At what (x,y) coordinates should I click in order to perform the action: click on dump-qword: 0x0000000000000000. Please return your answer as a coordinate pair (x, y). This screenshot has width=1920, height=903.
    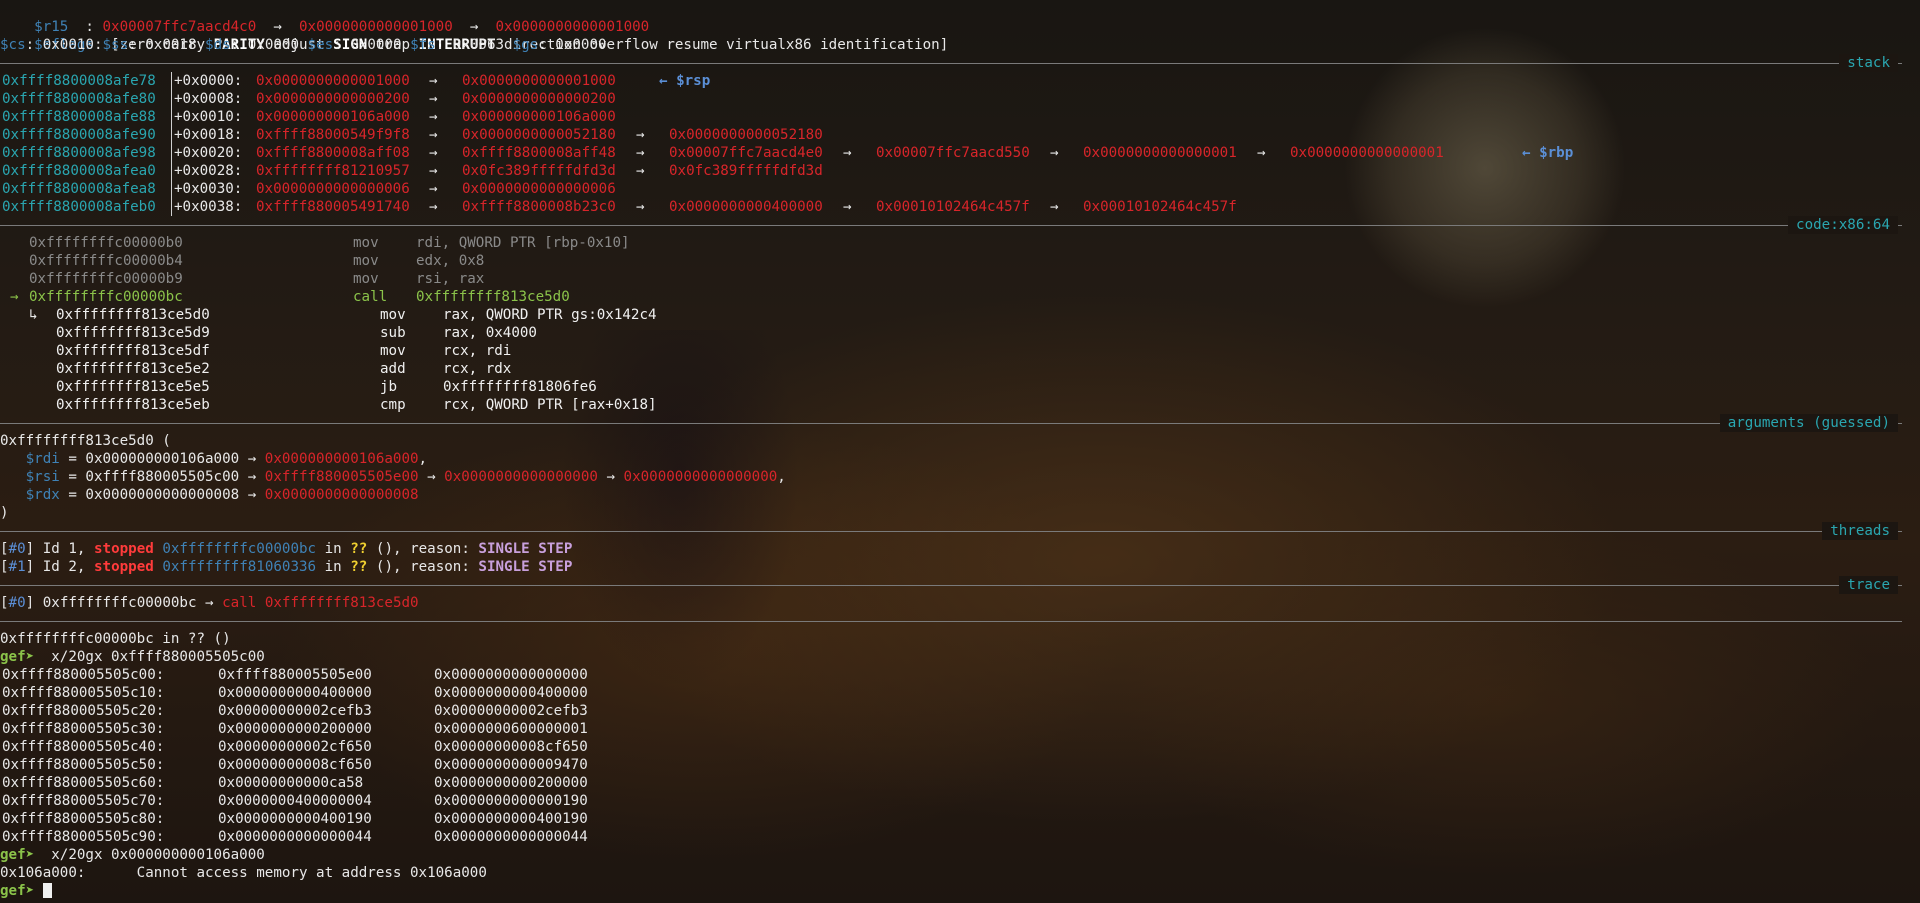
    Looking at the image, I should click on (511, 675).